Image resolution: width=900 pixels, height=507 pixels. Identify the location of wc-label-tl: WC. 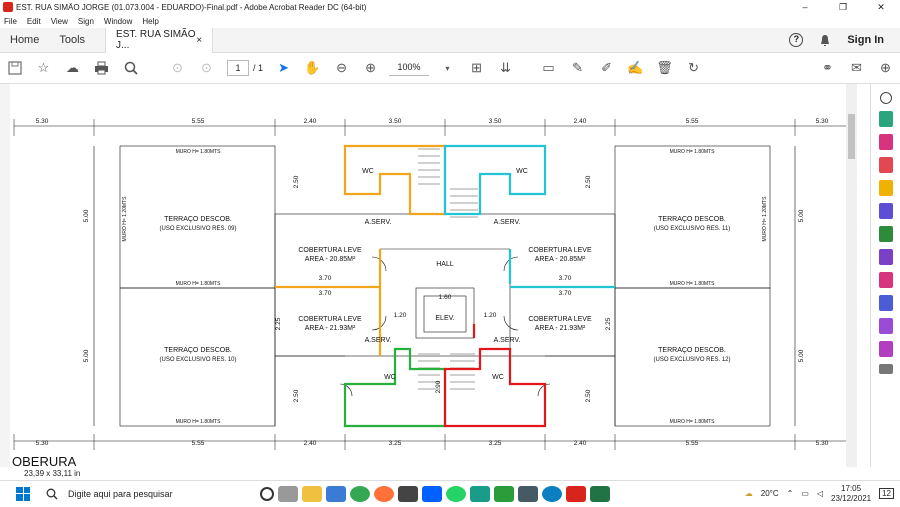
(368, 171).